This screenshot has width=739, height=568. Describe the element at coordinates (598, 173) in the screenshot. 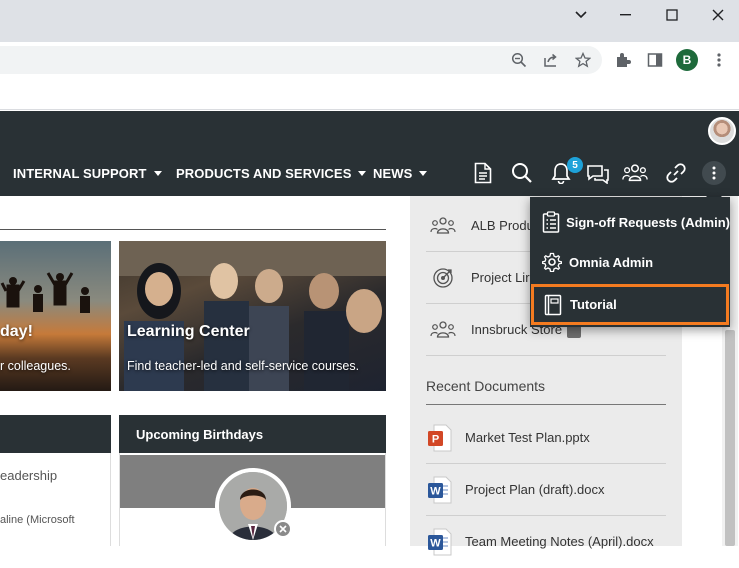

I see `chat-bubbles-icon` at that location.